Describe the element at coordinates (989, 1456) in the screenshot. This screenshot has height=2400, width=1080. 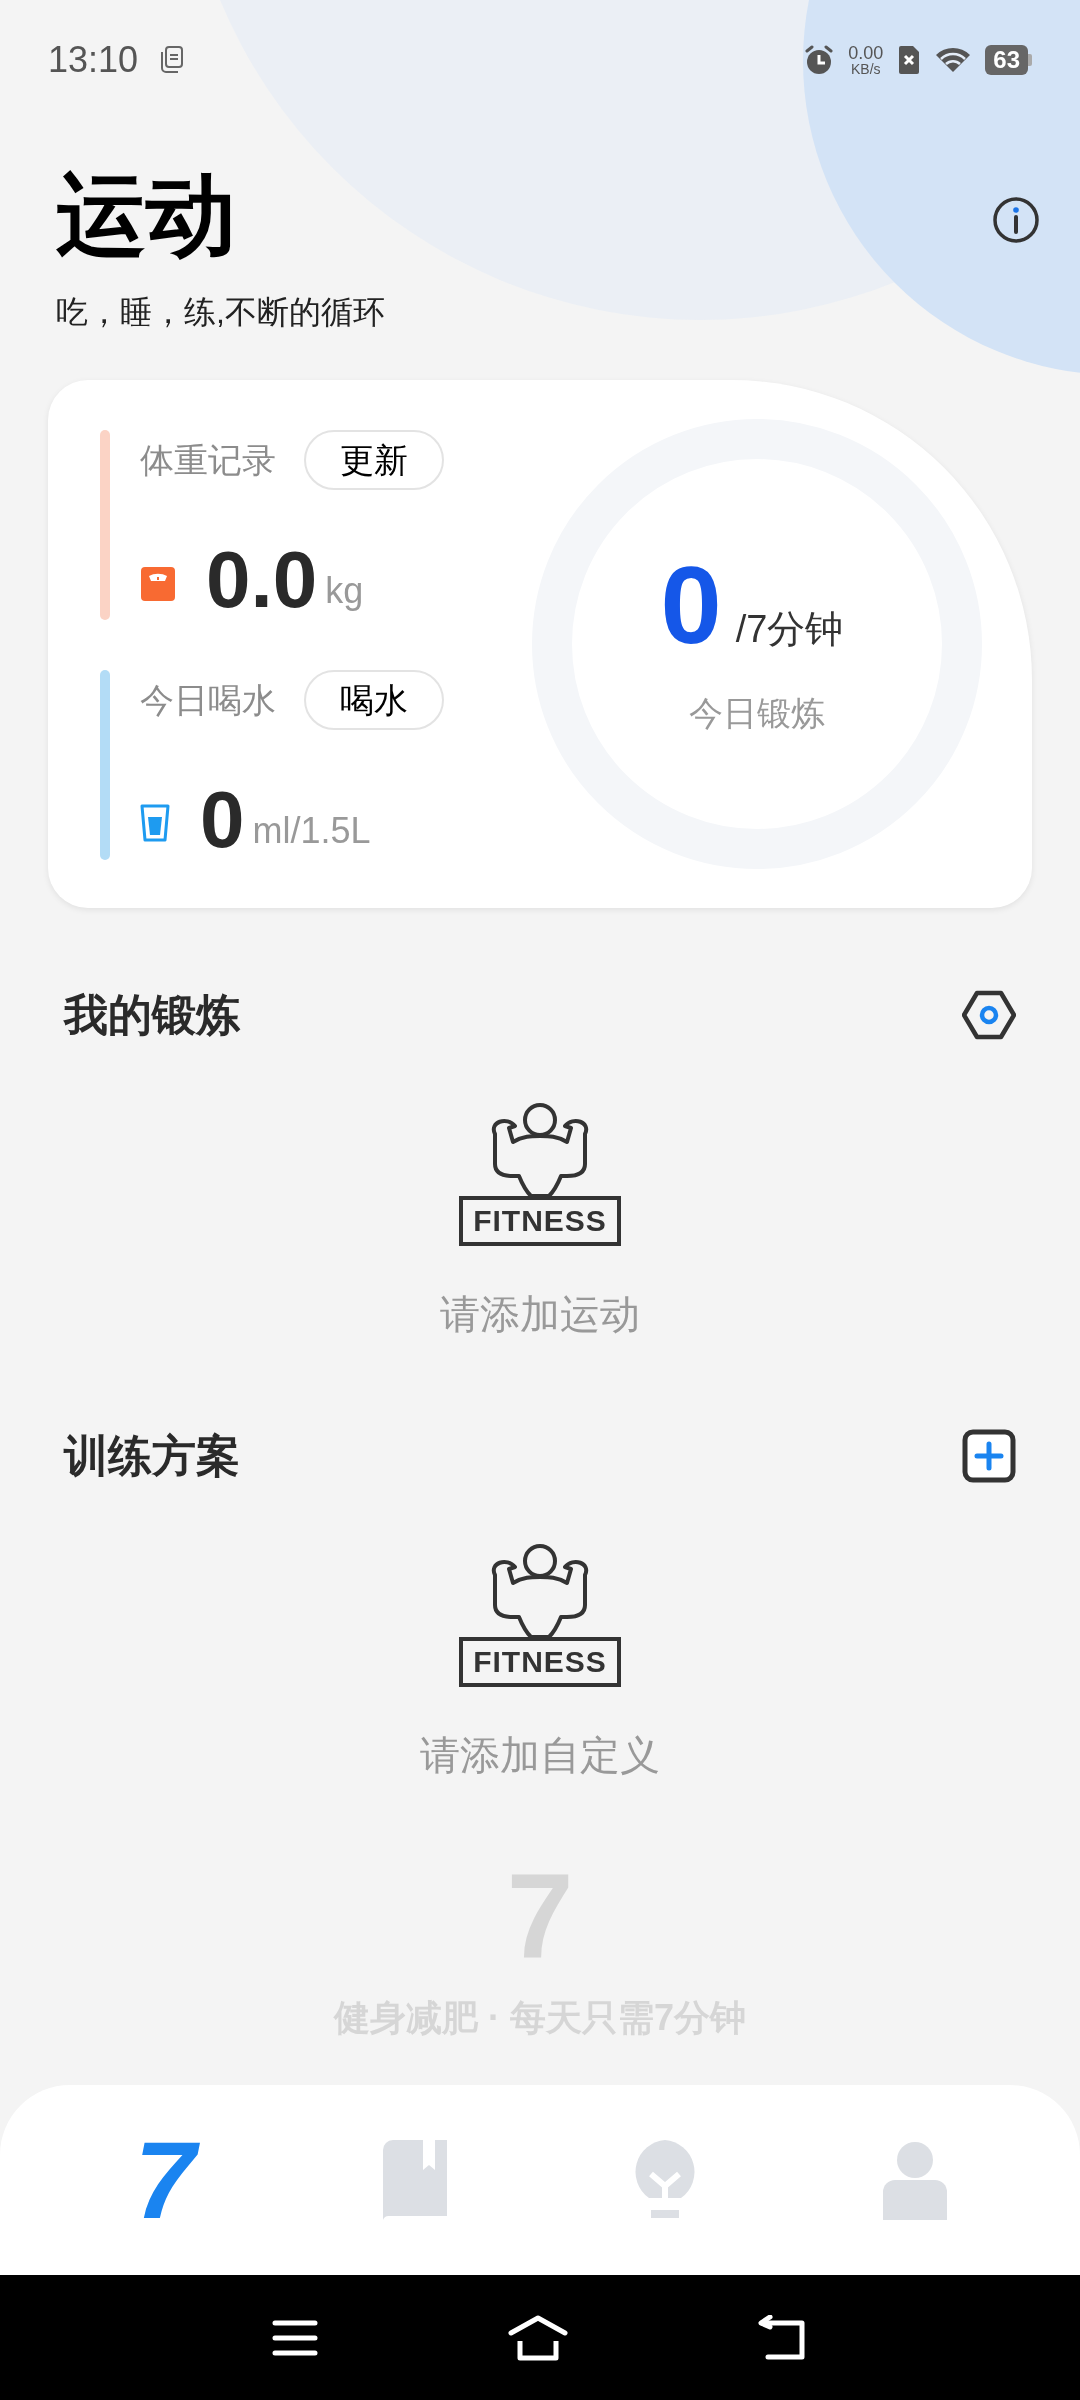
I see `add-icon` at that location.